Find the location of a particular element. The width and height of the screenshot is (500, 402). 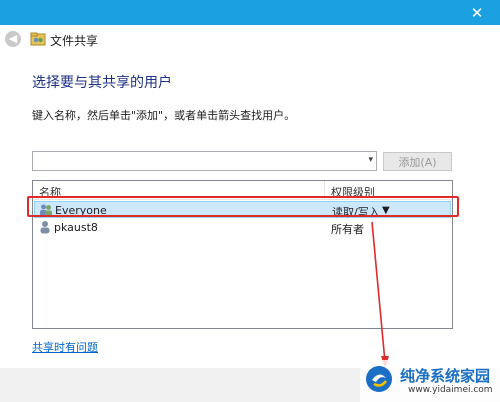

watermark-url: www.yidaimei.com is located at coordinates (450, 390).